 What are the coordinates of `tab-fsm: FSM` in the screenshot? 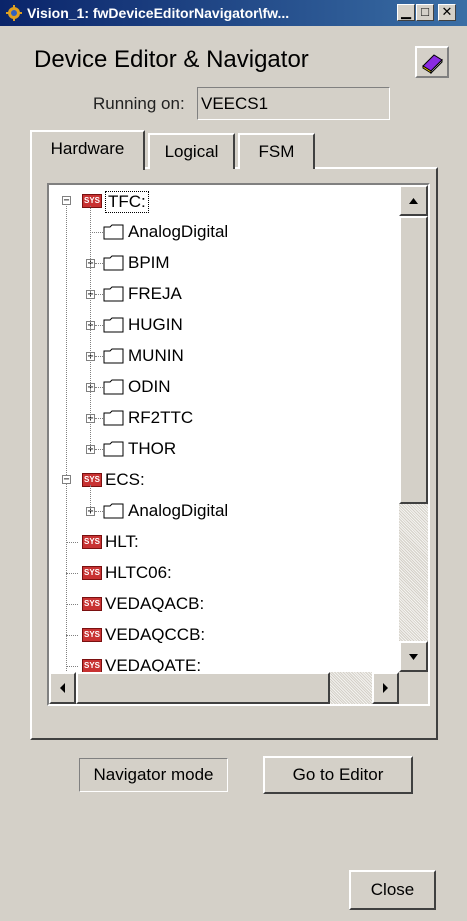 It's located at (276, 151).